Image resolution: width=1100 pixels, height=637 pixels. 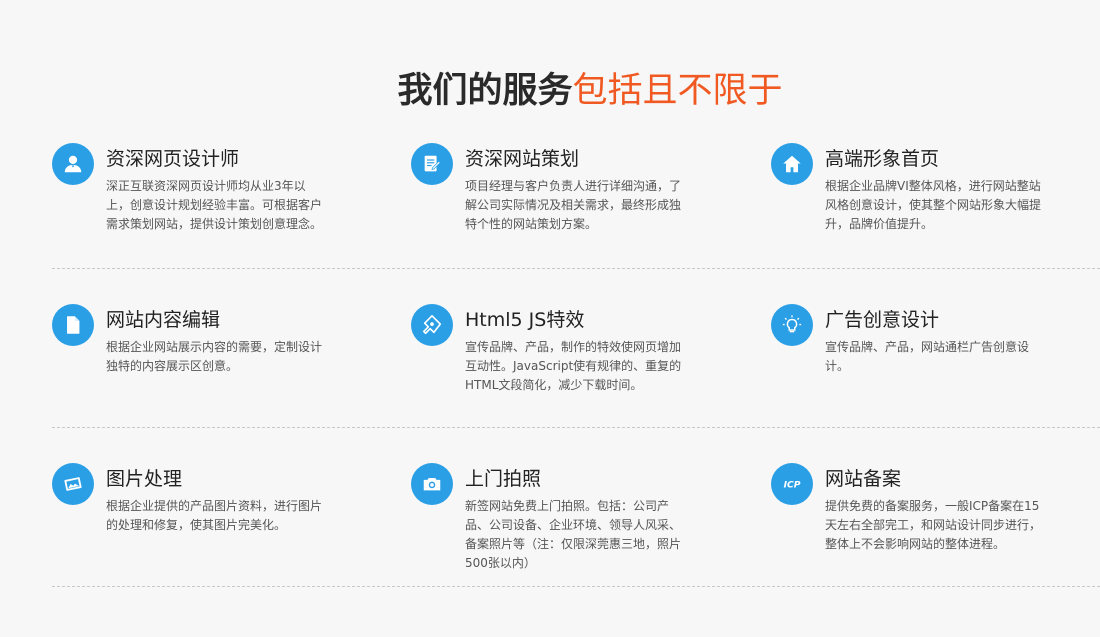 I want to click on camera-icon, so click(x=432, y=484).